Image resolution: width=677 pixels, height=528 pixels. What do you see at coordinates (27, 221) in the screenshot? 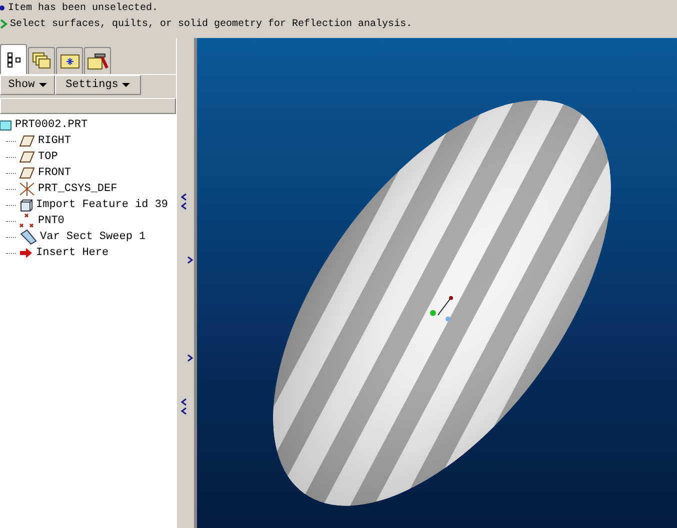
I see `datum-points-icon` at bounding box center [27, 221].